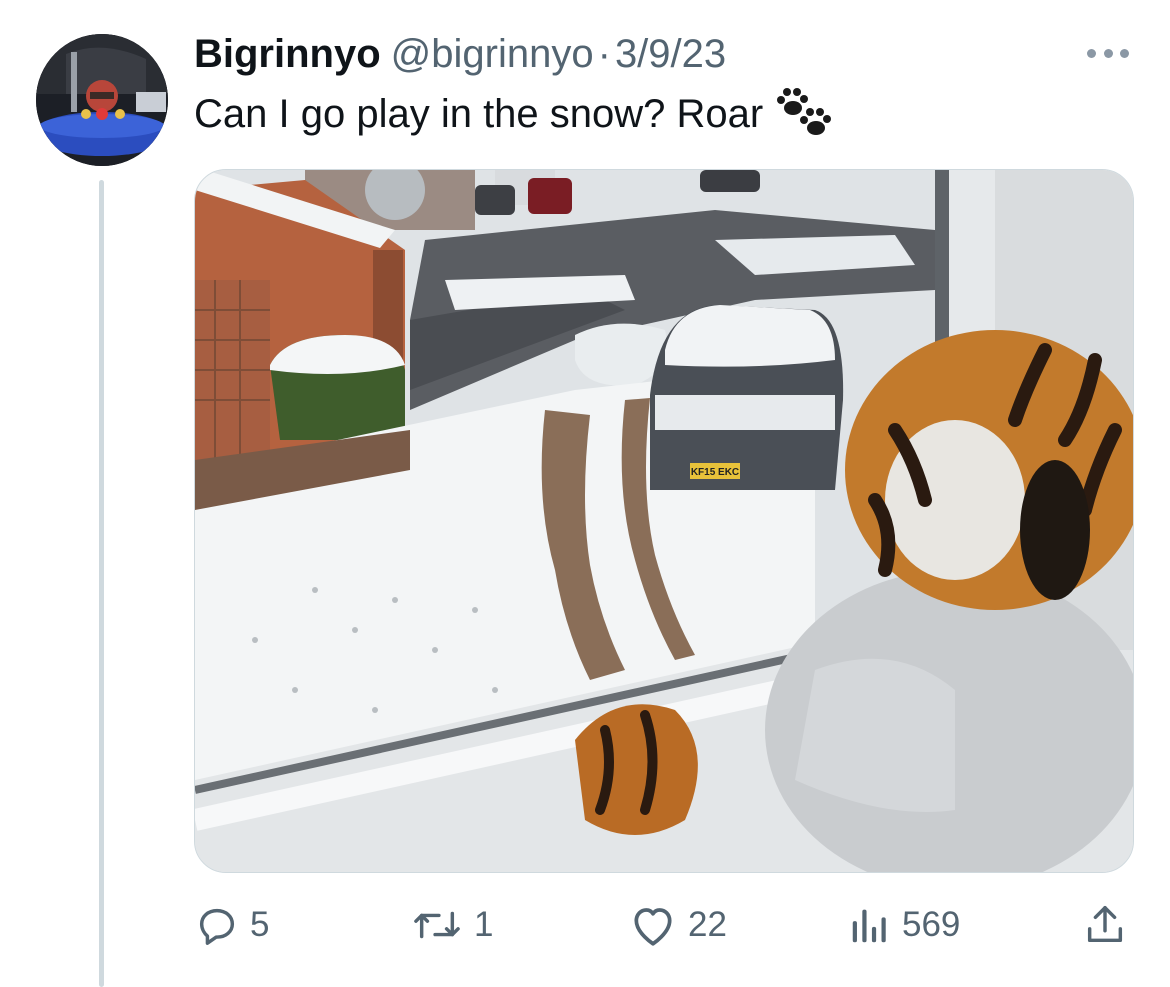  I want to click on share-button, so click(1105, 925).